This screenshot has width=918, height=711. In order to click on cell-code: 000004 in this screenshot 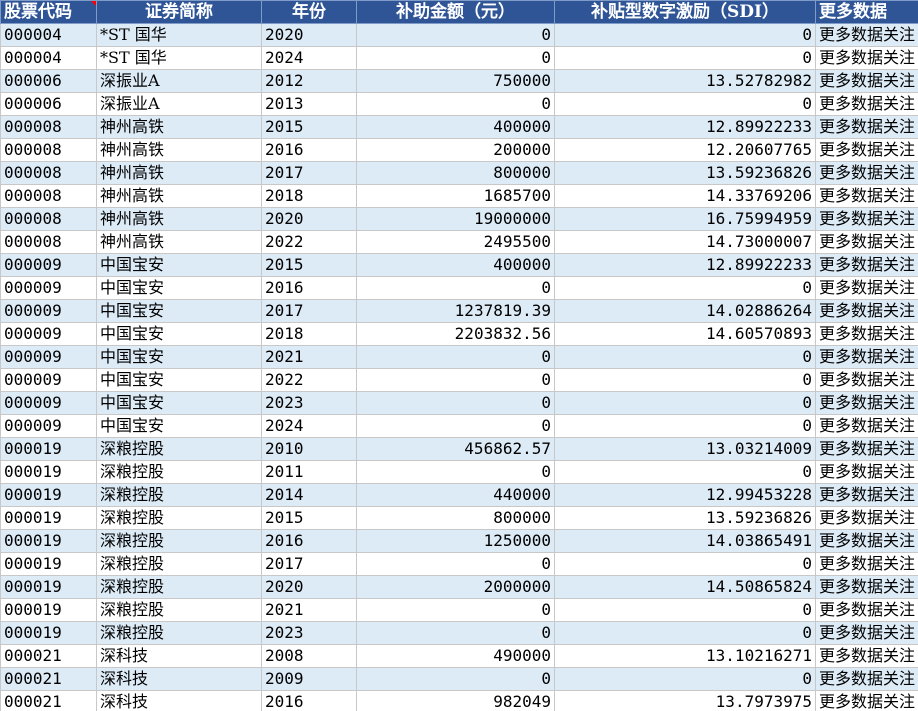, I will do `click(48, 58)`.